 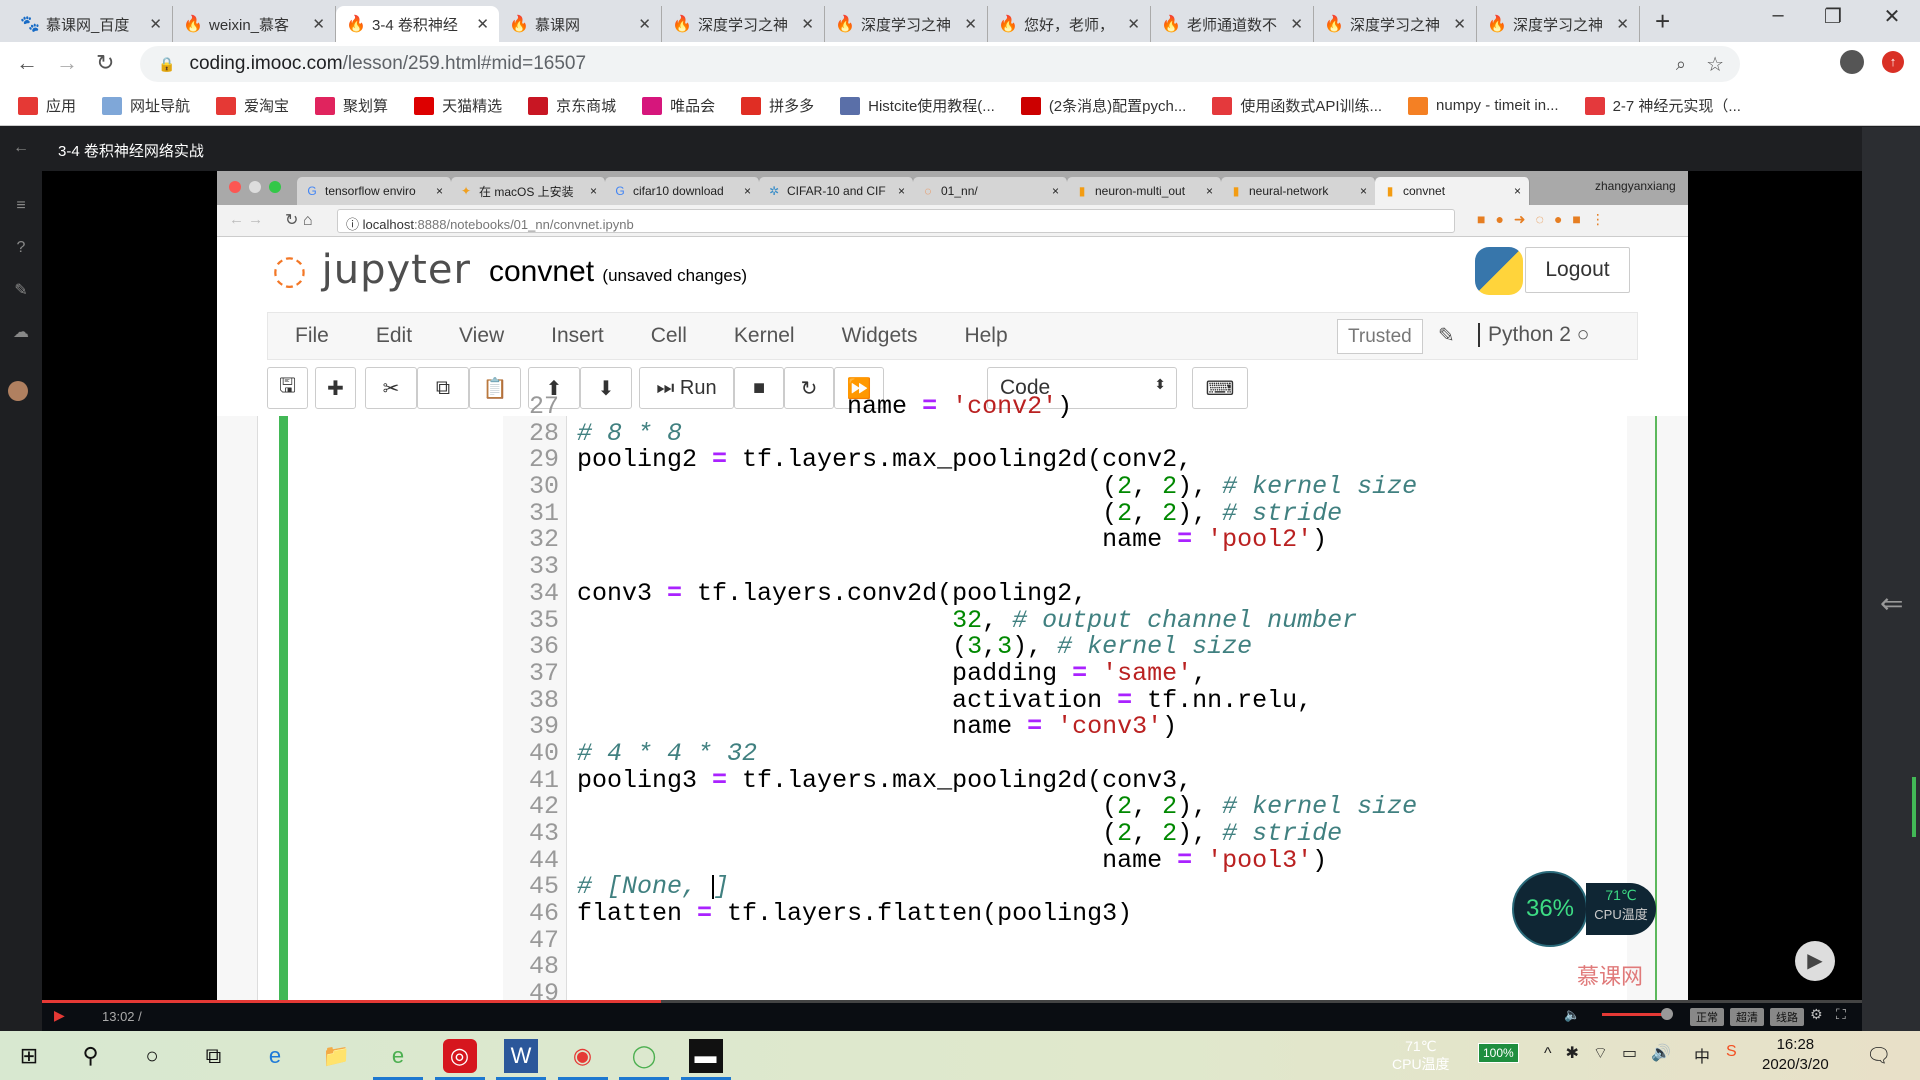 What do you see at coordinates (27, 63) in the screenshot?
I see `back-icon: ←` at bounding box center [27, 63].